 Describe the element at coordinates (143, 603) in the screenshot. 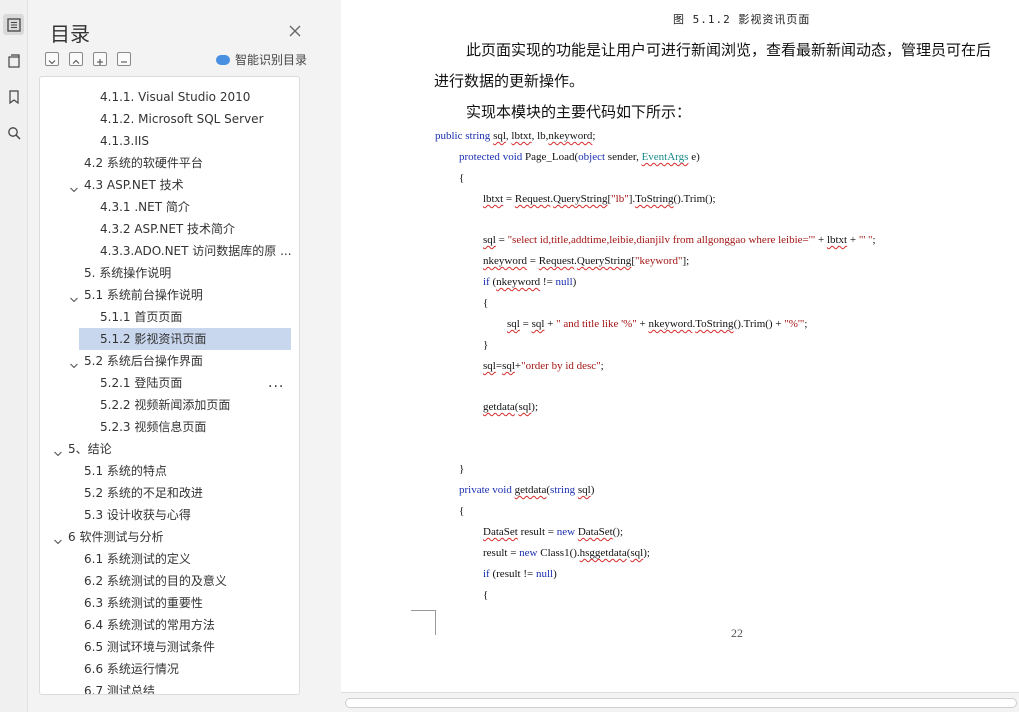

I see `toc-item-label: 6.3 系统测试的重要性` at that location.